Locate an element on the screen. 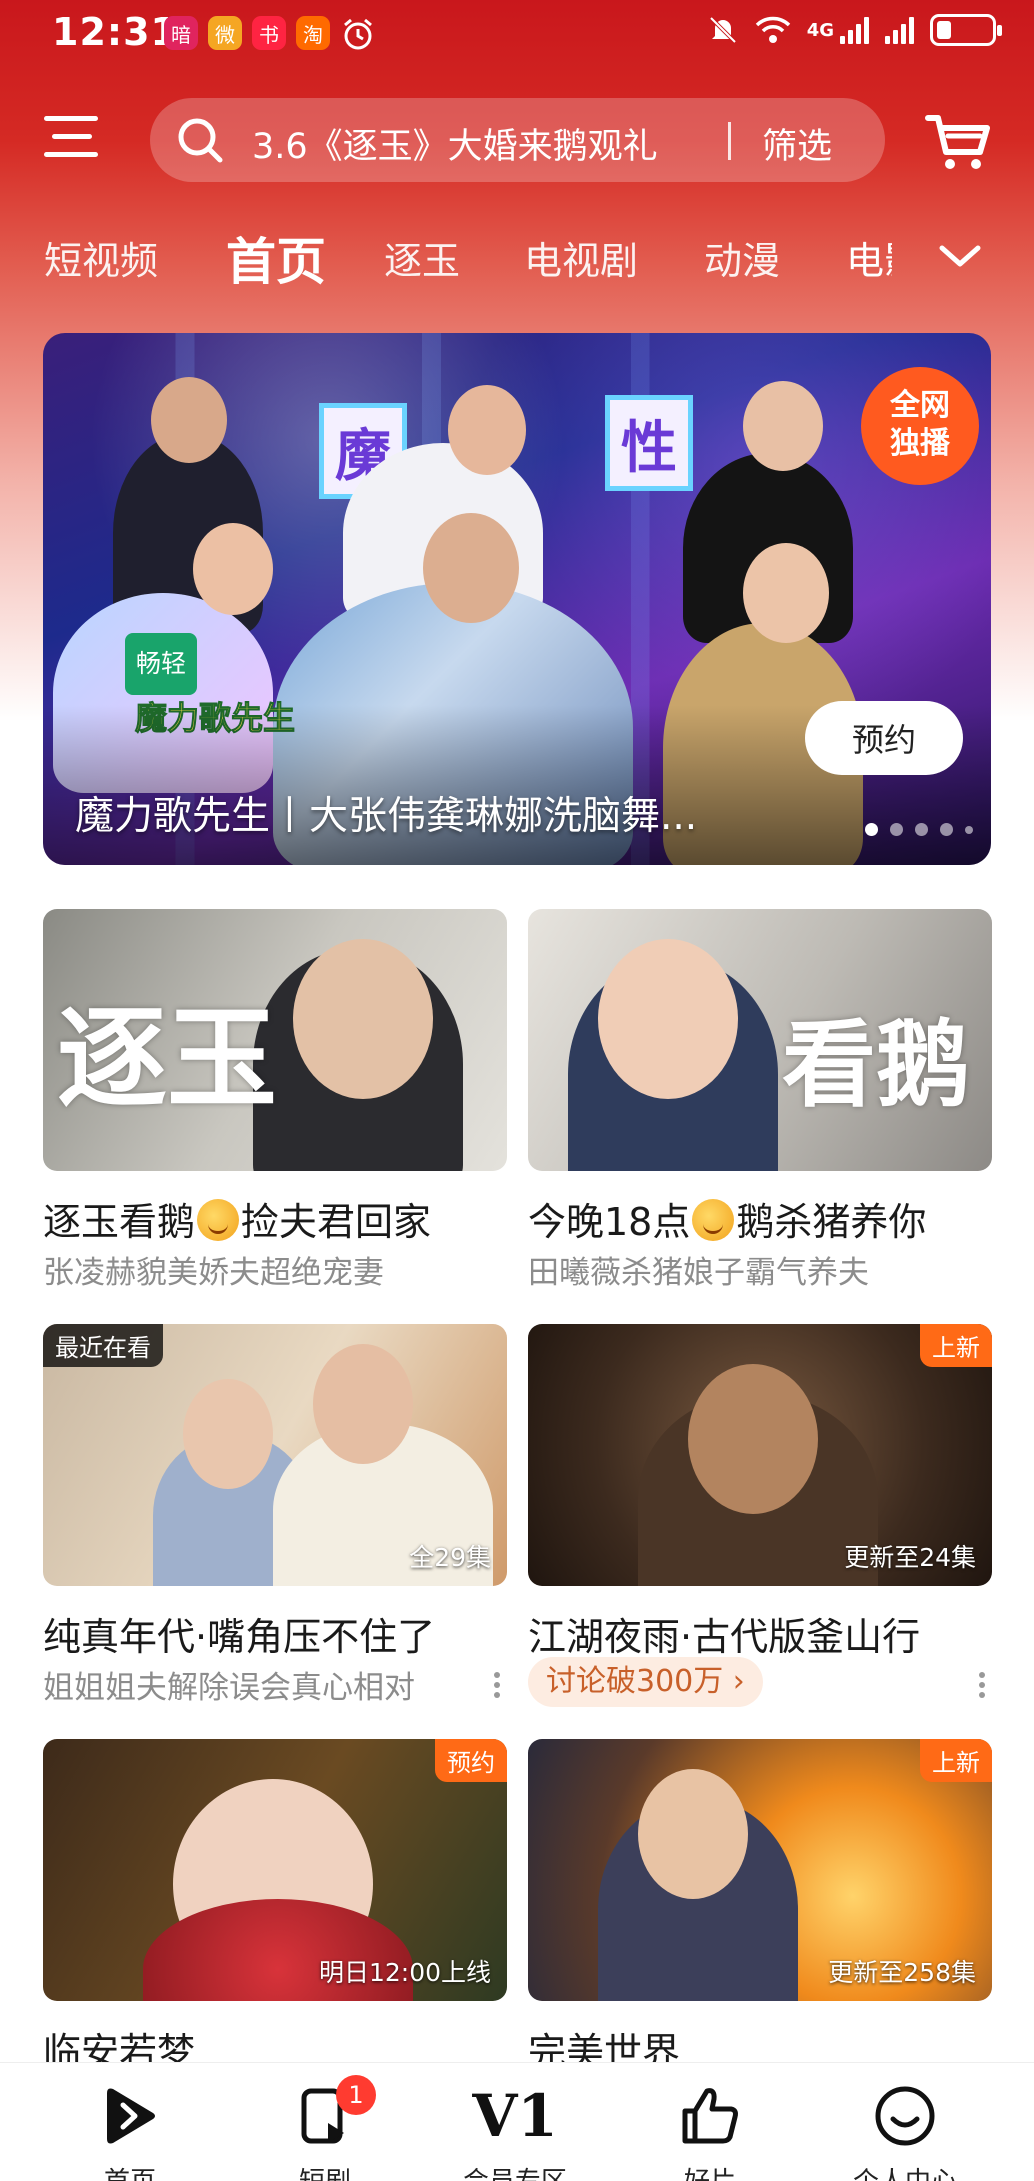 This screenshot has width=1034, height=2181. nav-home: 首页 is located at coordinates (130, 2132).